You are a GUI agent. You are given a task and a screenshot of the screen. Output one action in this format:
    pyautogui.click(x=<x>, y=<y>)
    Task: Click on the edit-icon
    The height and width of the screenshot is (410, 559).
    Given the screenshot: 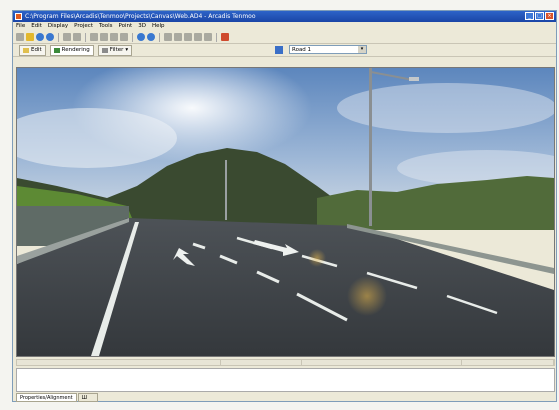 What is the action you would take?
    pyautogui.click(x=26, y=50)
    